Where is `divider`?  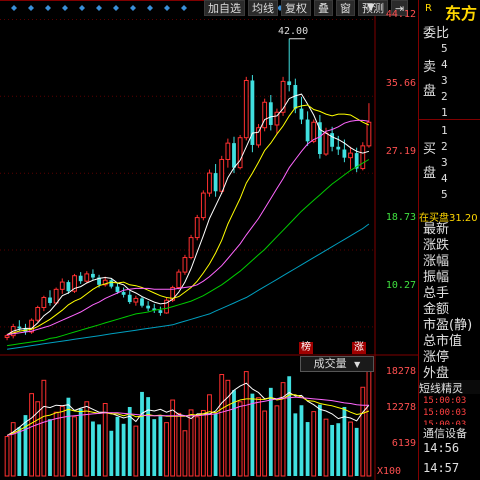
divider is located at coordinates (449, 119).